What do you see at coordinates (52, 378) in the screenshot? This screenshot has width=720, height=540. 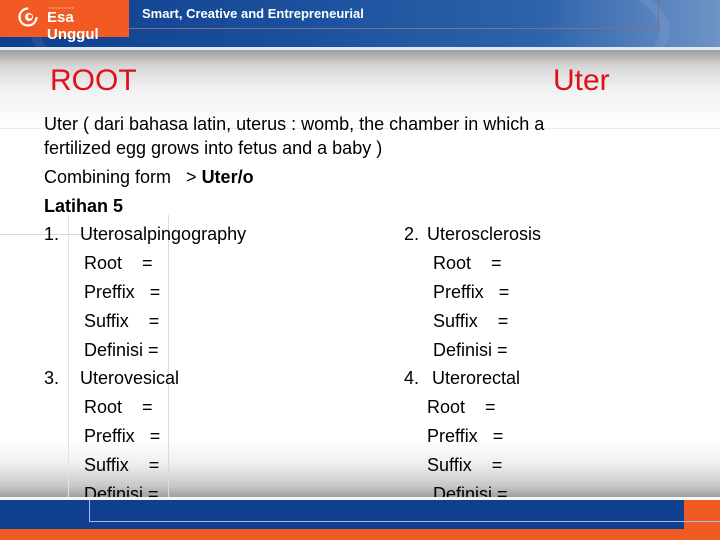 I see `item-number: 3.` at bounding box center [52, 378].